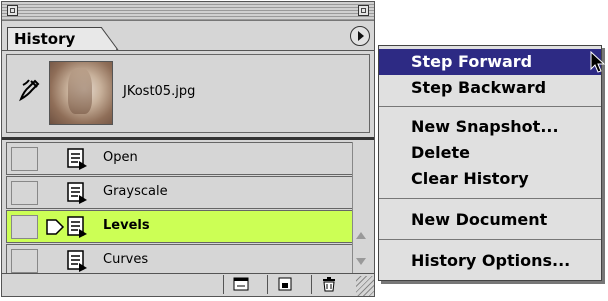  Describe the element at coordinates (490, 153) in the screenshot. I see `menu-item-delete: Delete` at that location.